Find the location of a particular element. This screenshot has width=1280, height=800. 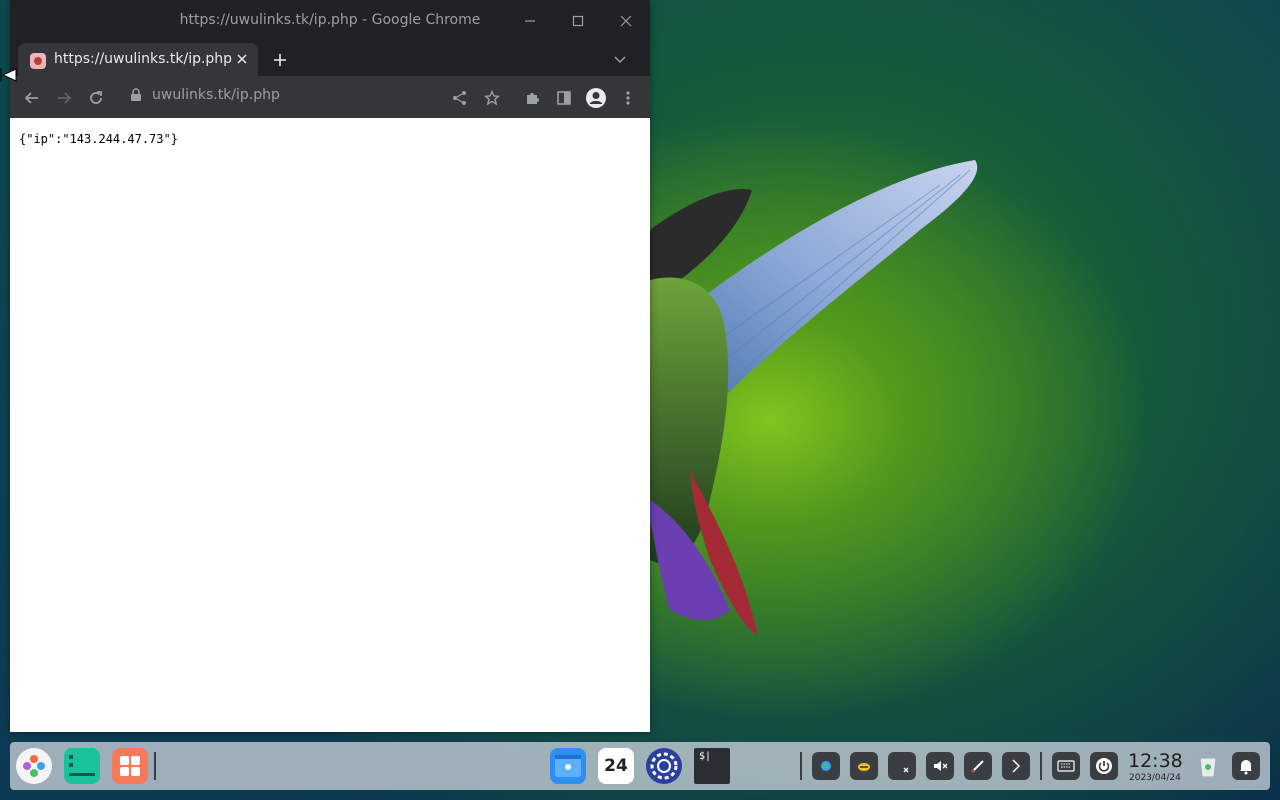

profile-button is located at coordinates (596, 98).